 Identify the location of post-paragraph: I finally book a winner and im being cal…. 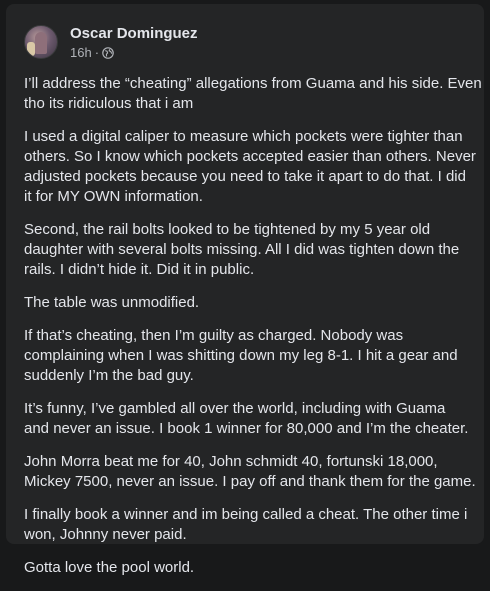
(246, 524).